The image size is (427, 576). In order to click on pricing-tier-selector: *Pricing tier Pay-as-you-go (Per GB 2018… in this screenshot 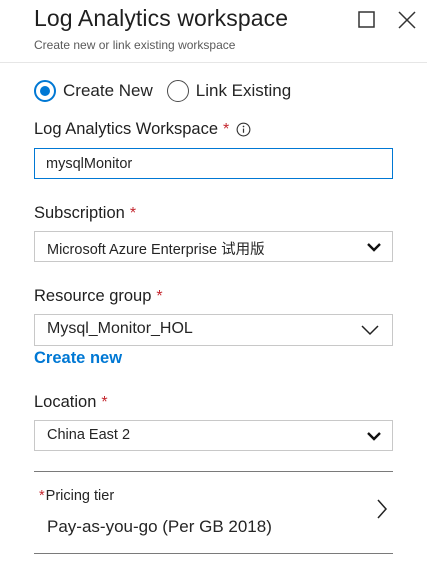, I will do `click(213, 513)`.